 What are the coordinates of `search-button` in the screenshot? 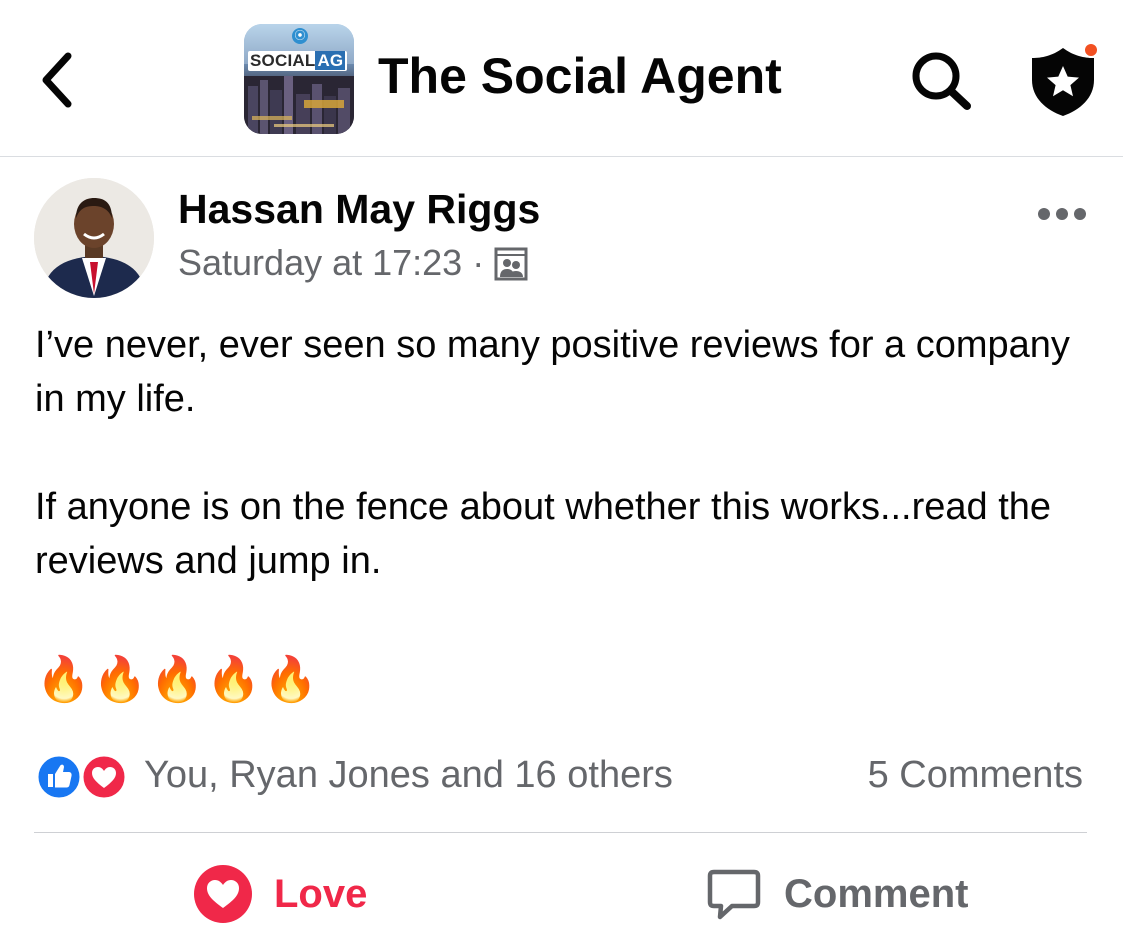 It's located at (942, 81).